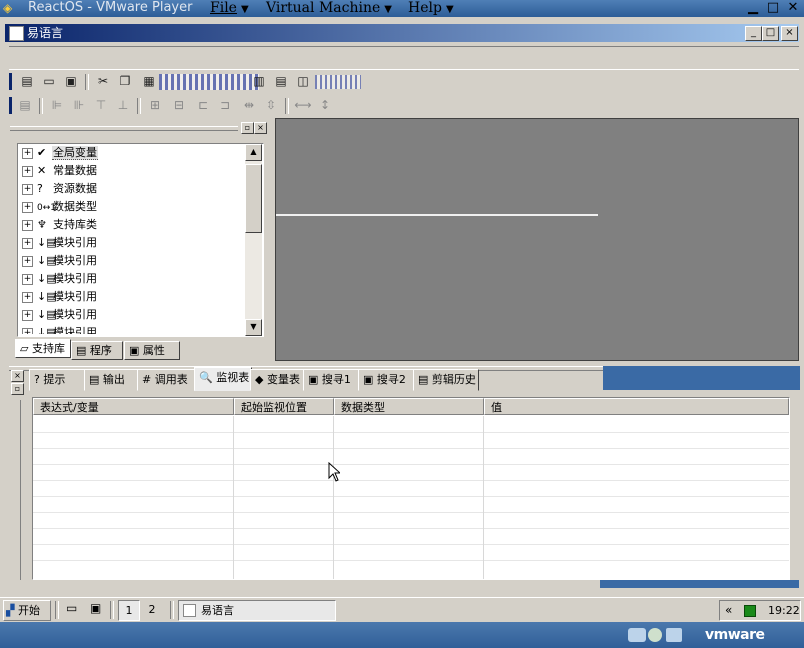 The height and width of the screenshot is (648, 804). I want to click on align-right-icon: ⊪, so click(79, 105).